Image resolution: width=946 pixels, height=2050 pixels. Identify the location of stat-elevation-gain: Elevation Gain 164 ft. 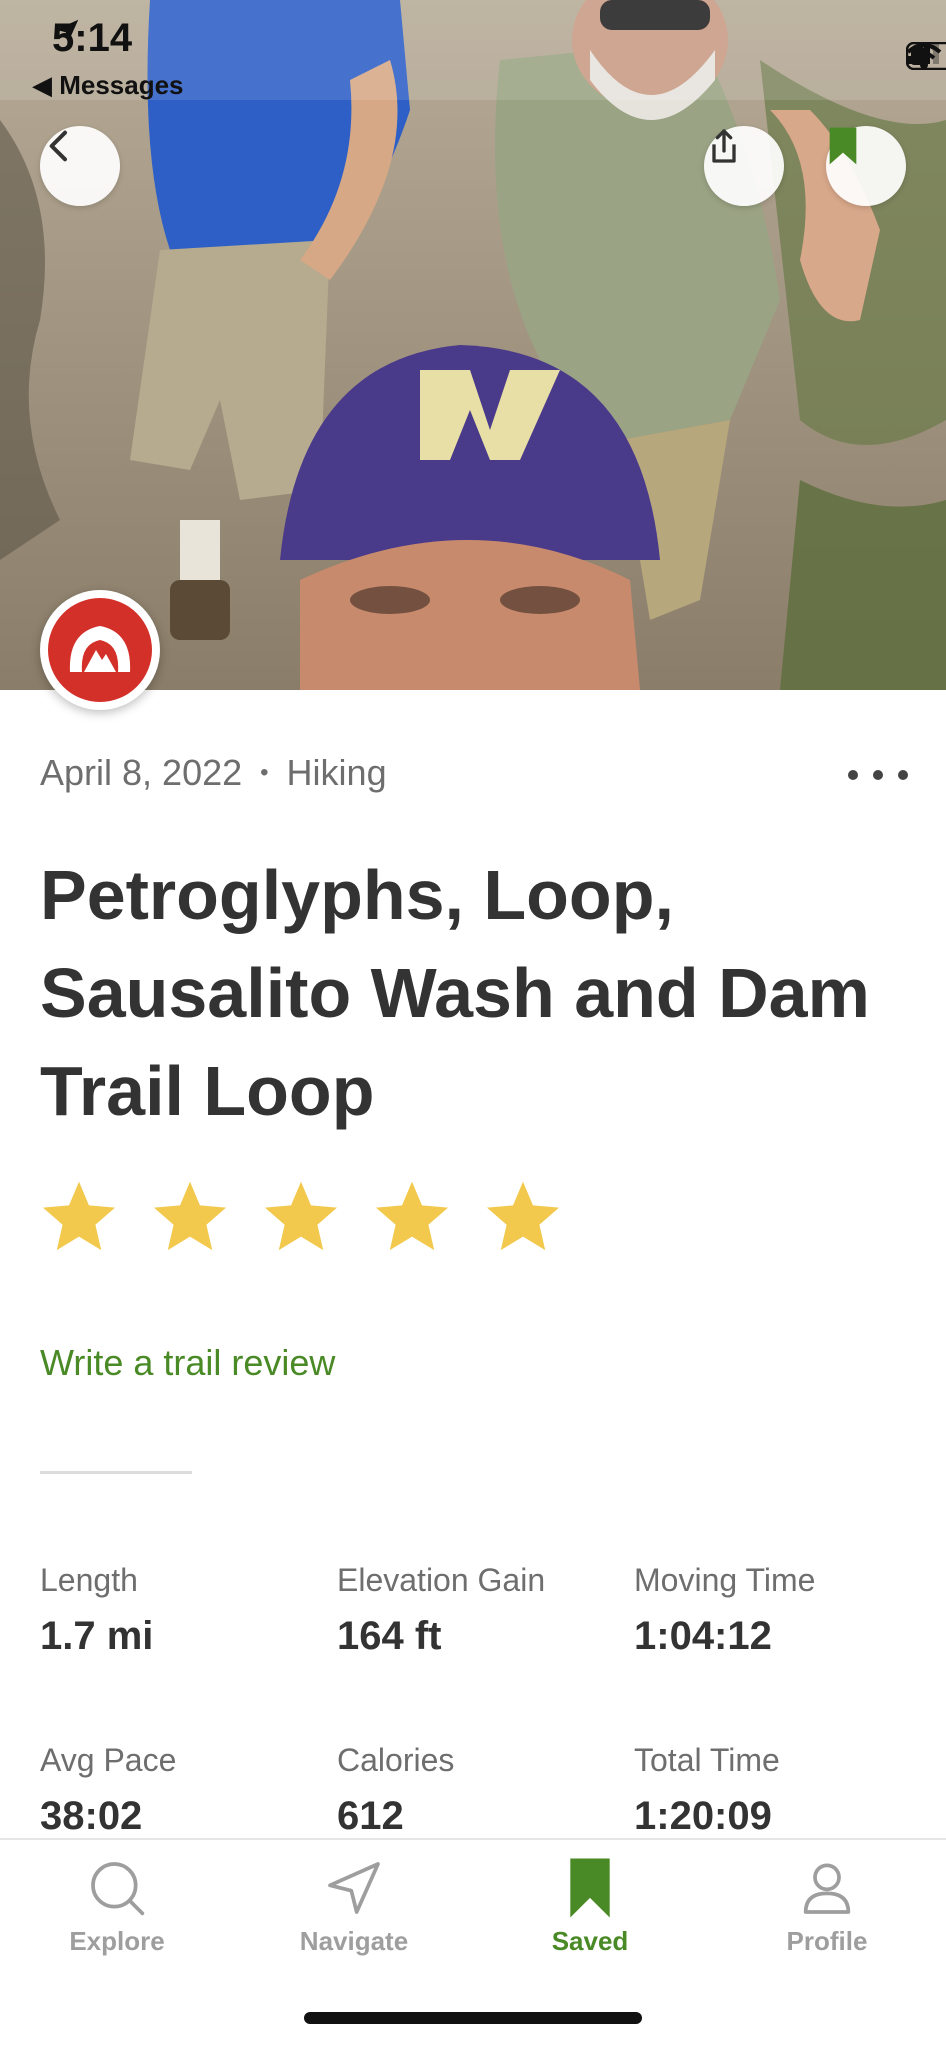
(485, 1611).